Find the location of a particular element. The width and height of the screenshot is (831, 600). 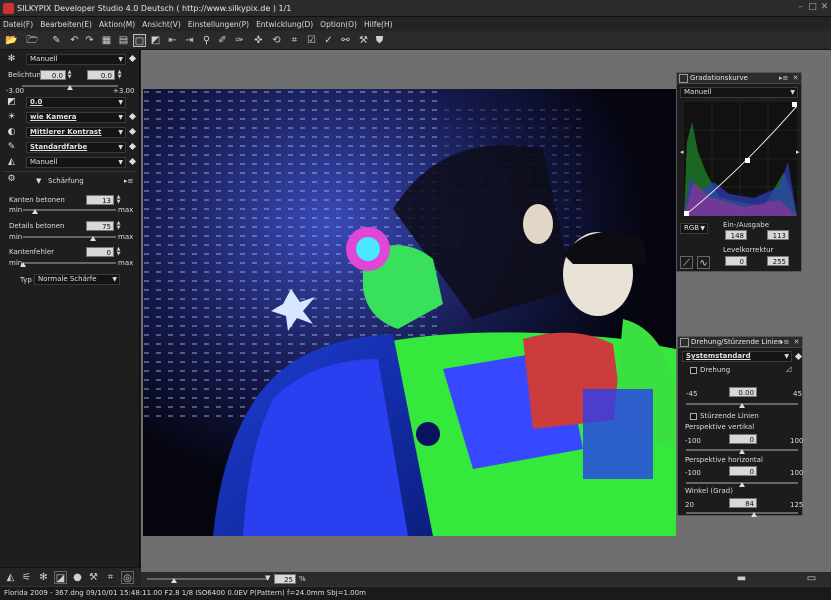

channel-dropdown: RGB ▼ is located at coordinates (694, 228).